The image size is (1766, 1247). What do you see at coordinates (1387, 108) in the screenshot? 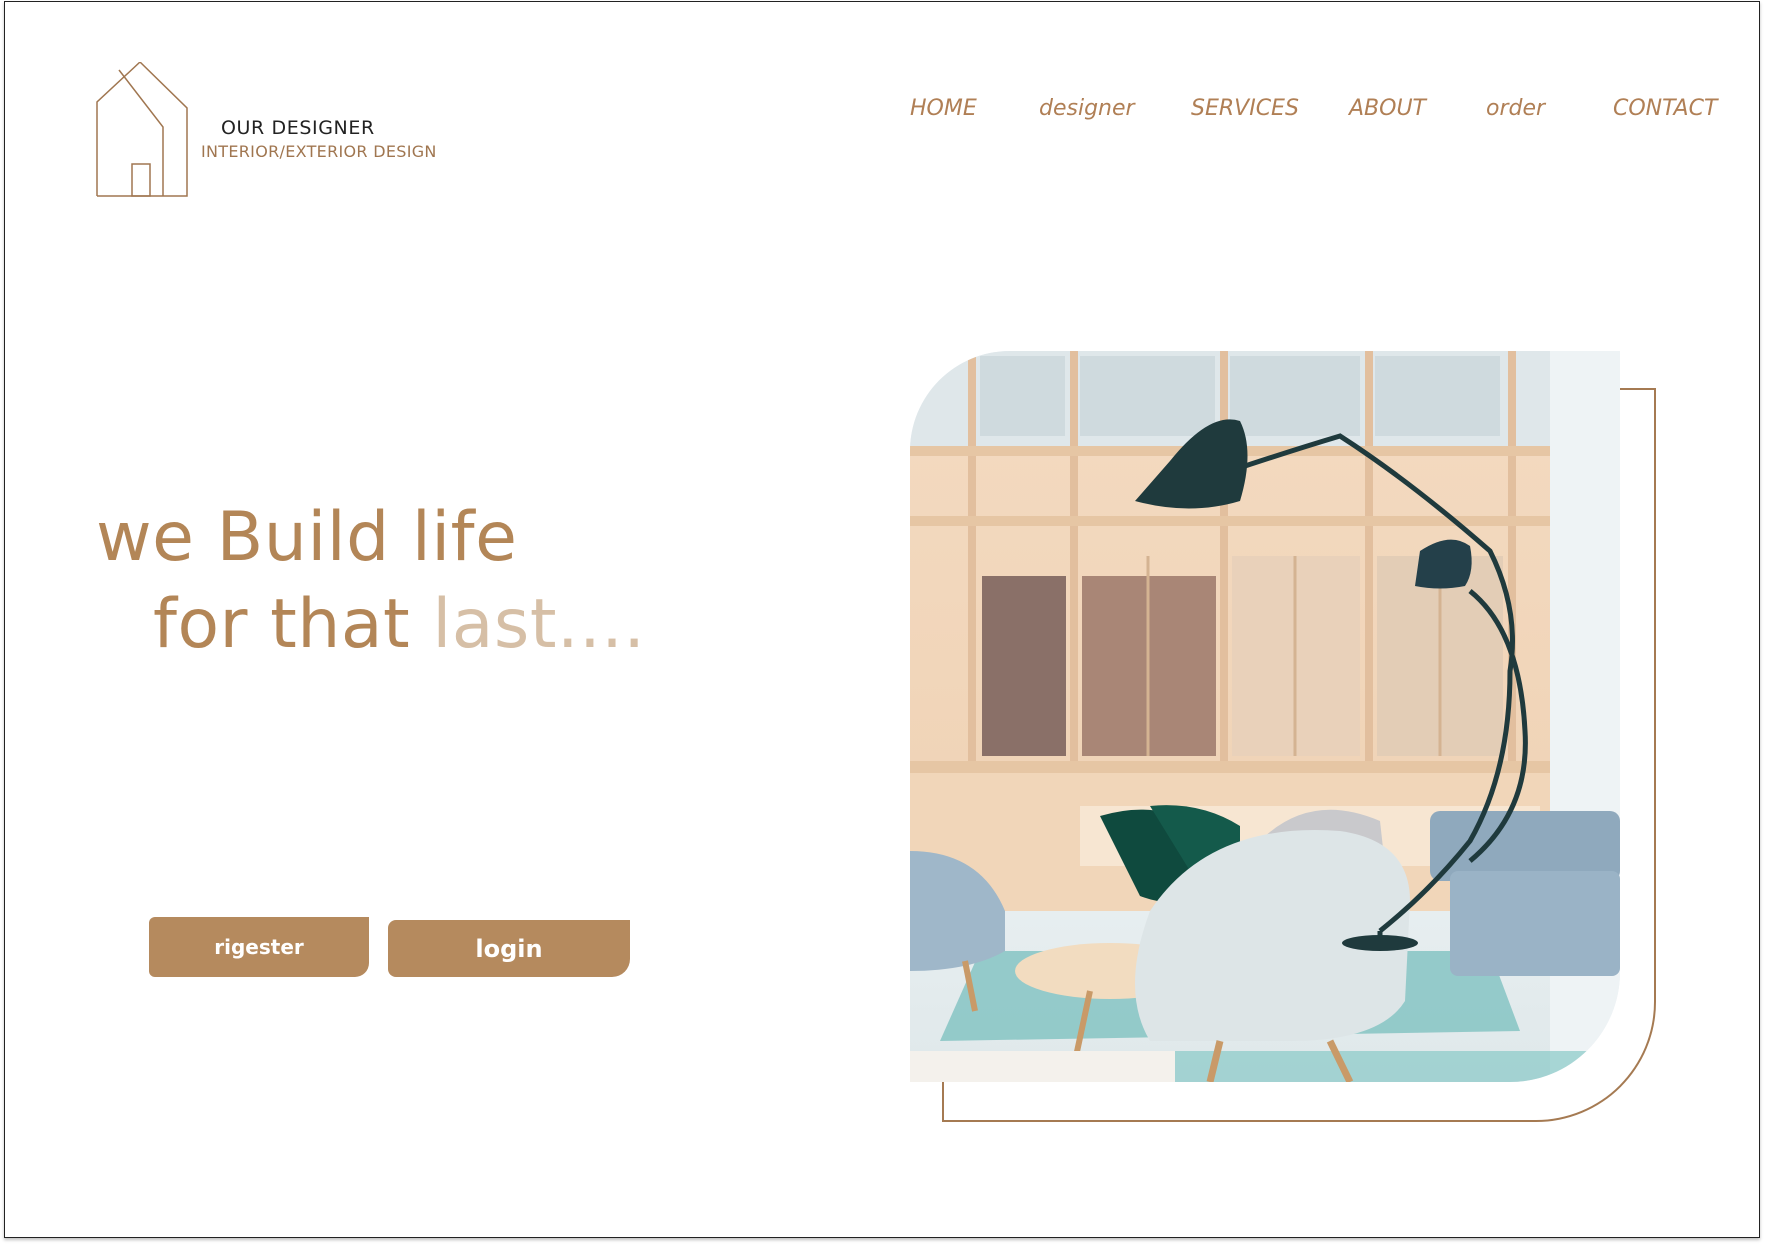
I see `nav-about: ABOUT` at bounding box center [1387, 108].